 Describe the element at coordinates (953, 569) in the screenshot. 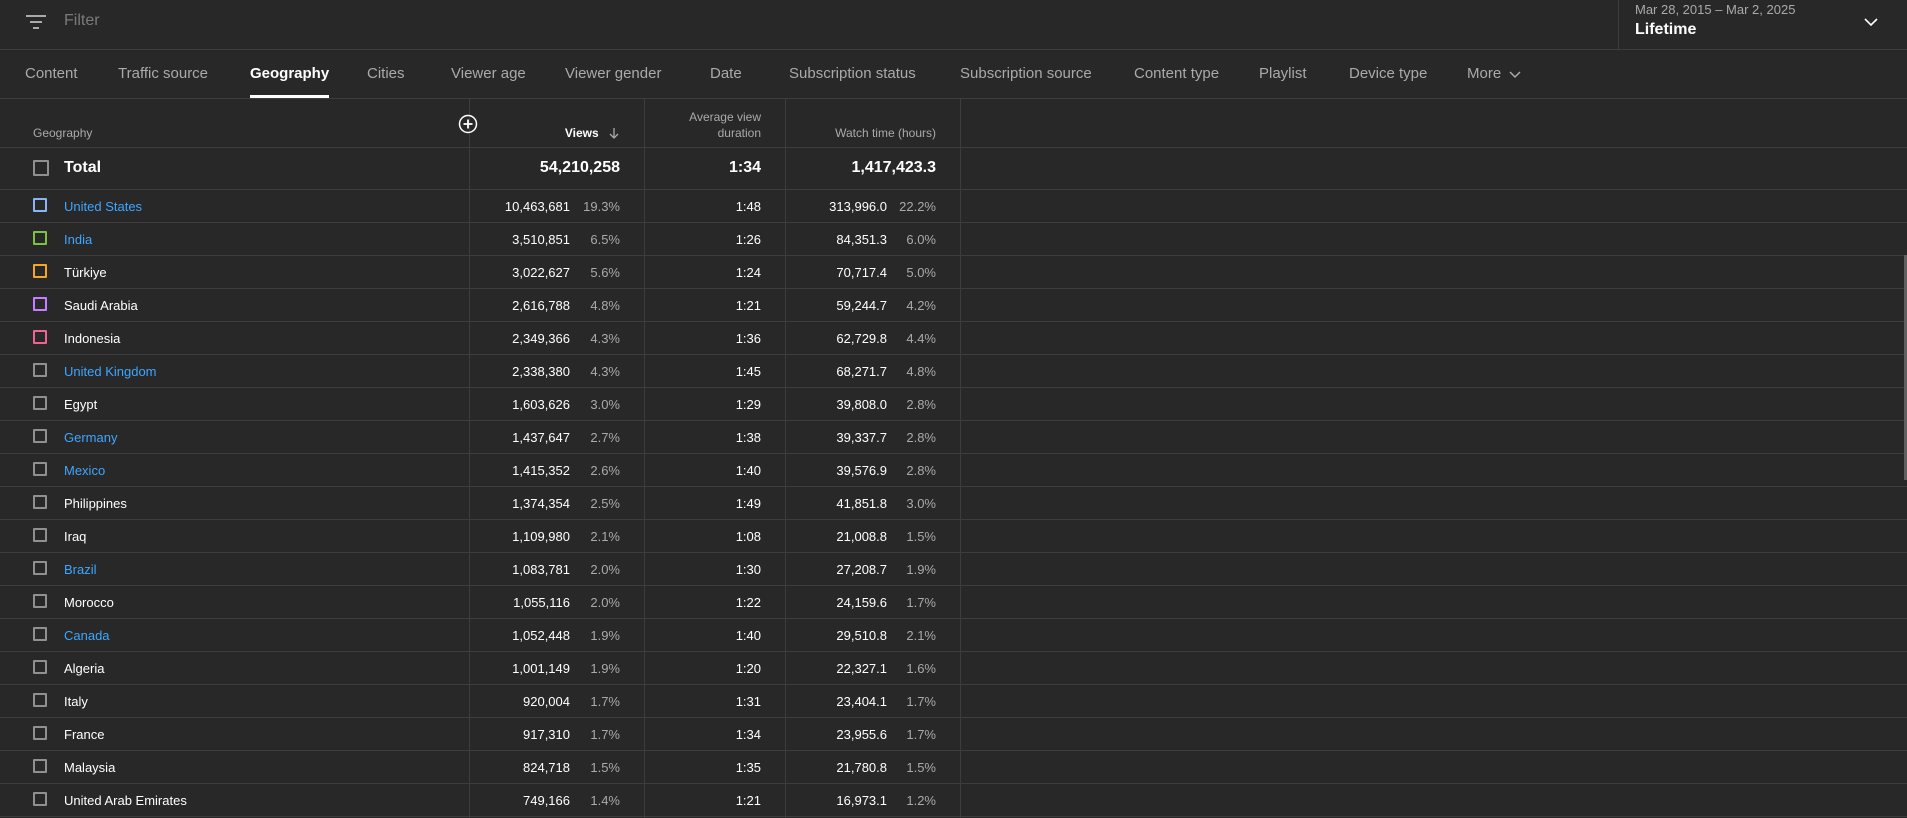

I see `table-row: Brazil 1,083,781 2.0% 1:30 27,208.7 1.9%` at that location.